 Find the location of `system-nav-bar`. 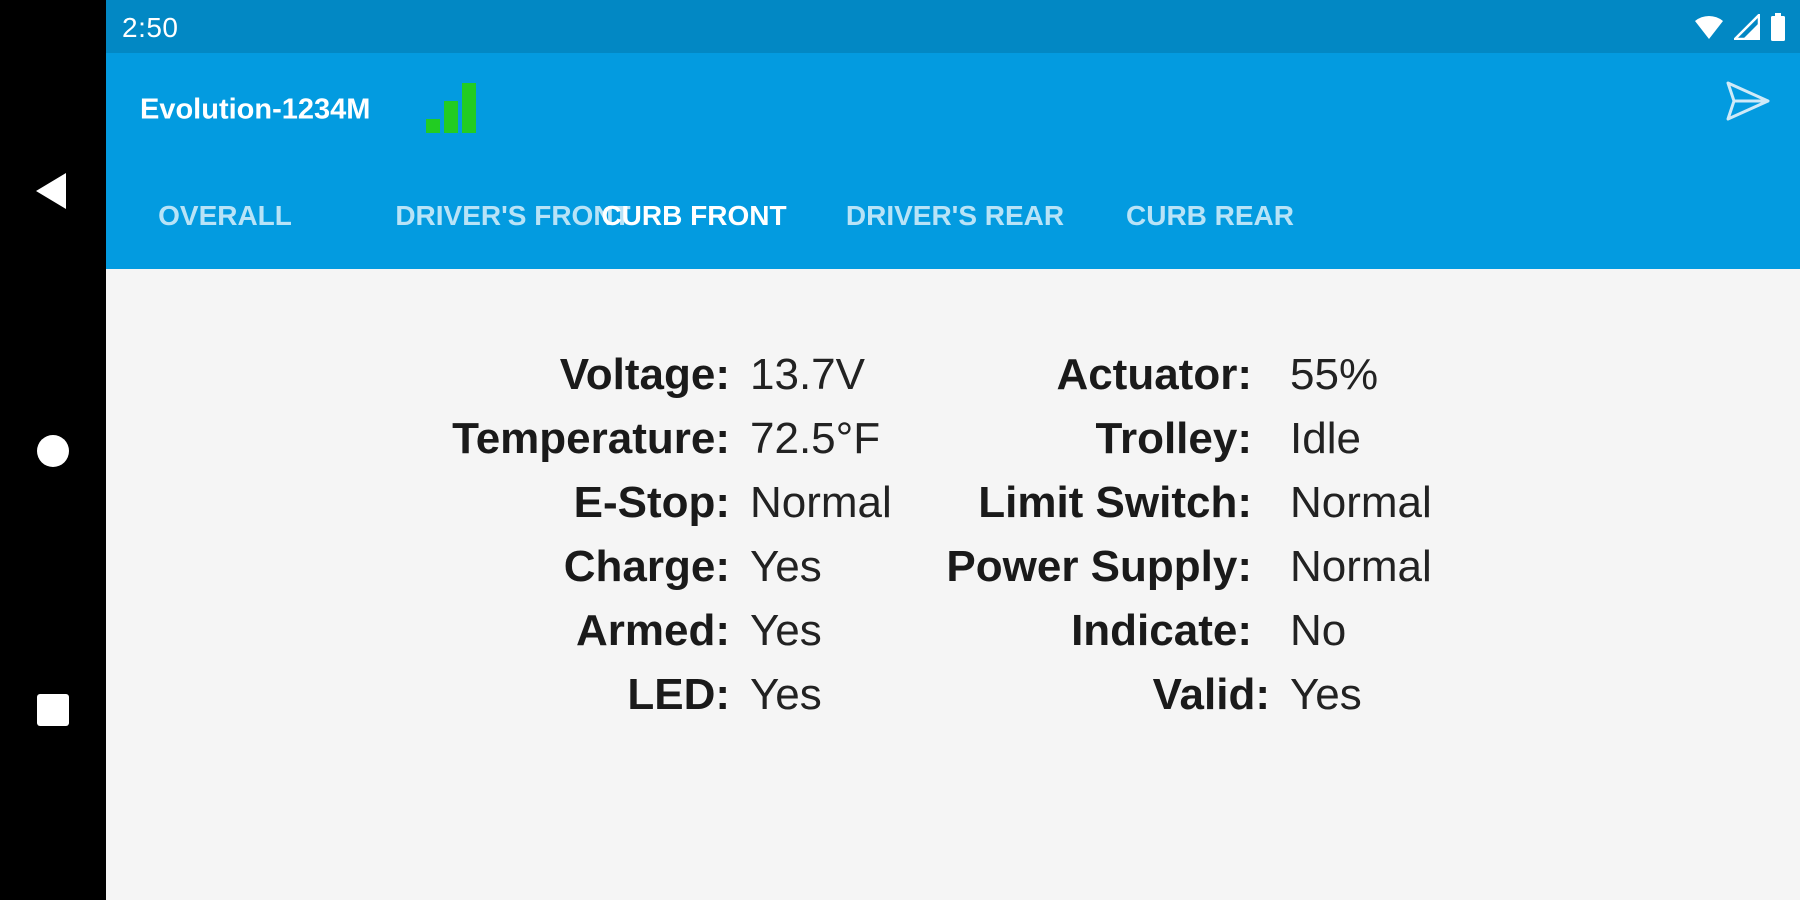

system-nav-bar is located at coordinates (53, 450).